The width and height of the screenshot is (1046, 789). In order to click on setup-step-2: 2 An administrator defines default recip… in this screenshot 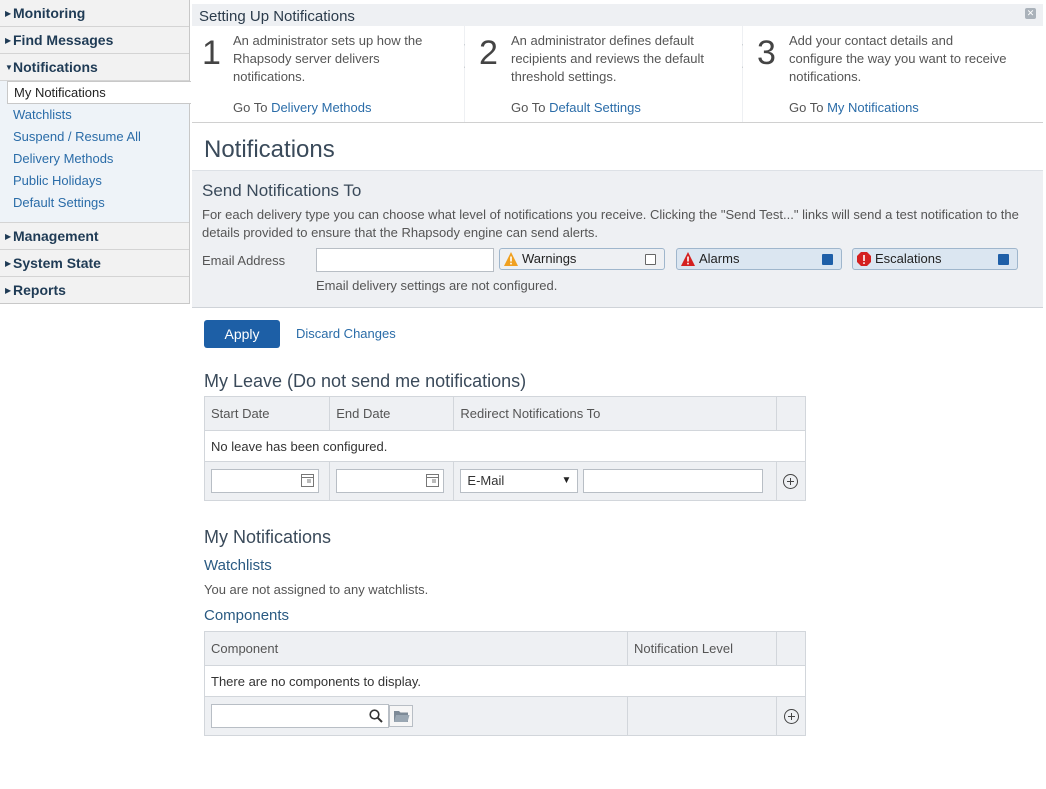, I will do `click(603, 74)`.